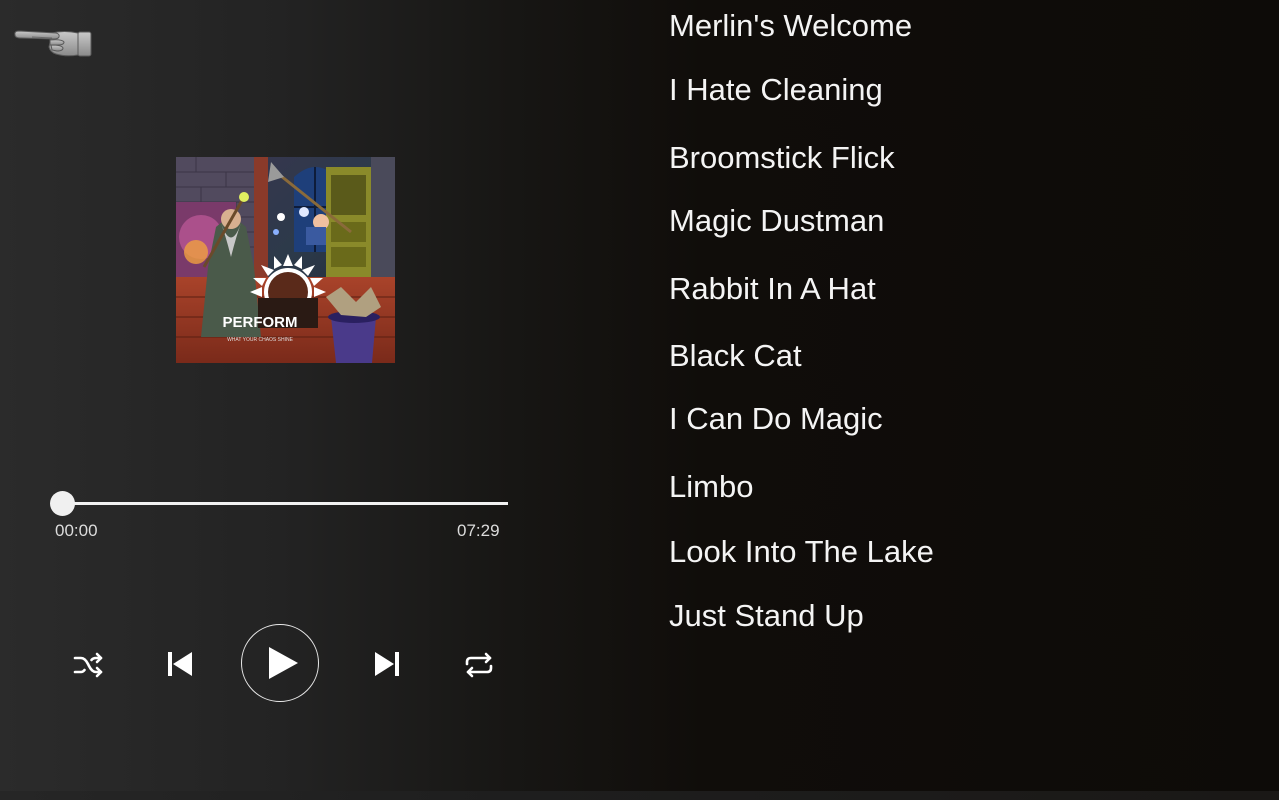  What do you see at coordinates (790, 26) in the screenshot?
I see `playlist-track: Merlin's Welcome` at bounding box center [790, 26].